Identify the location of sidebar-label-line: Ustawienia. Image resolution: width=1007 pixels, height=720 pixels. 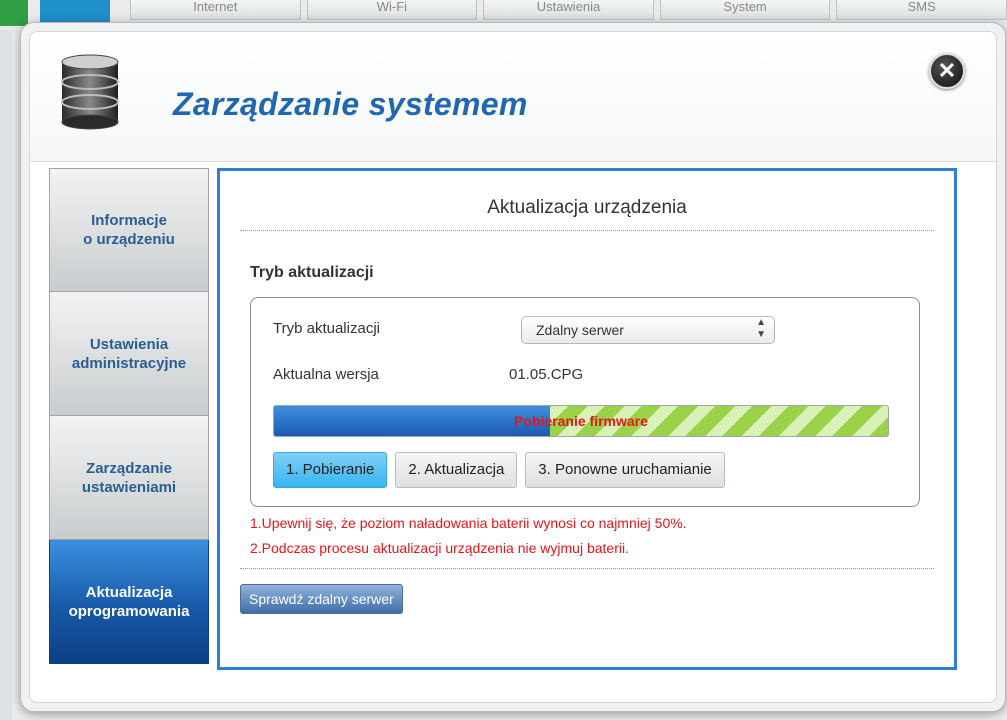
(129, 344).